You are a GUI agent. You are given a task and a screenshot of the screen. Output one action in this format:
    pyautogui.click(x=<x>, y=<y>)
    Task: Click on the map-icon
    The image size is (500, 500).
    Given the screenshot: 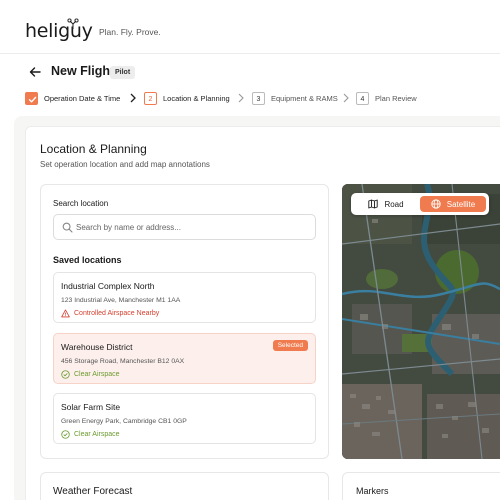 What is the action you would take?
    pyautogui.click(x=373, y=204)
    